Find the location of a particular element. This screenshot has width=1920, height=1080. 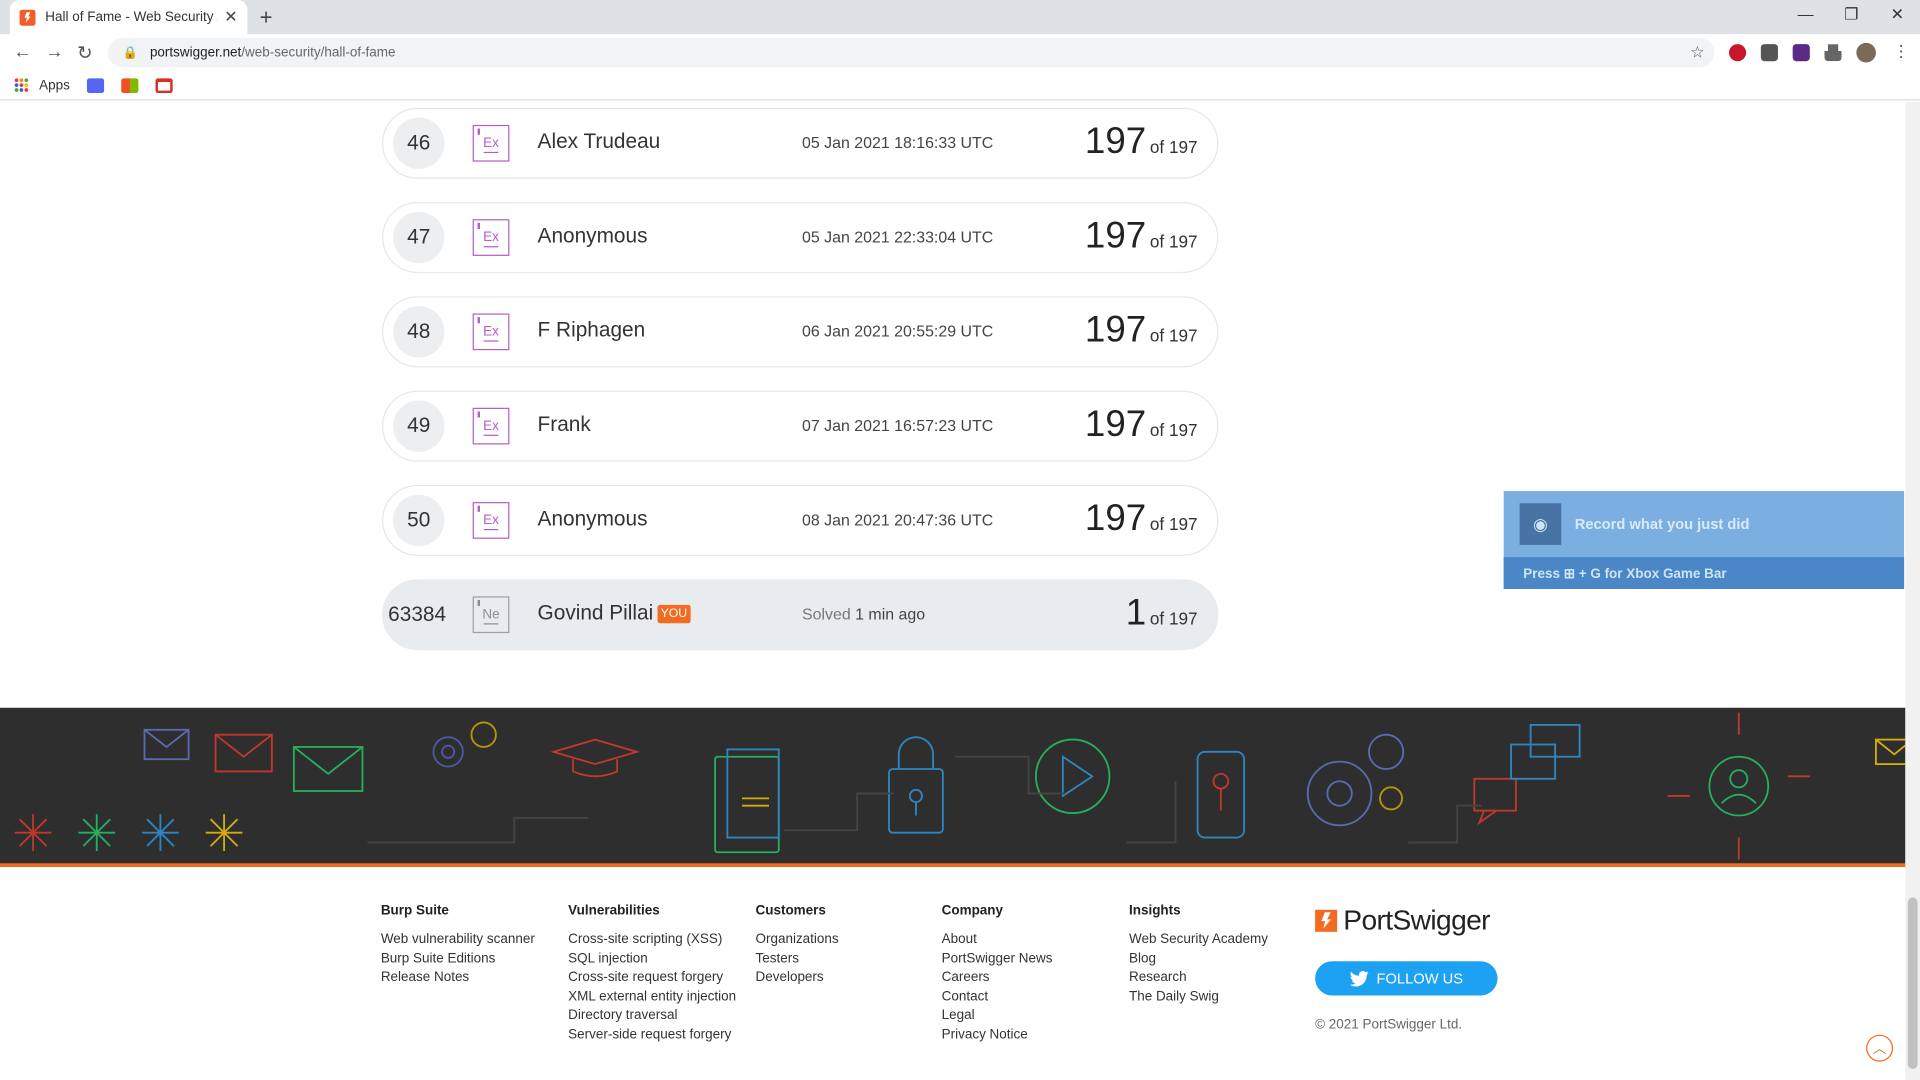

phone-icon is located at coordinates (1221, 794).